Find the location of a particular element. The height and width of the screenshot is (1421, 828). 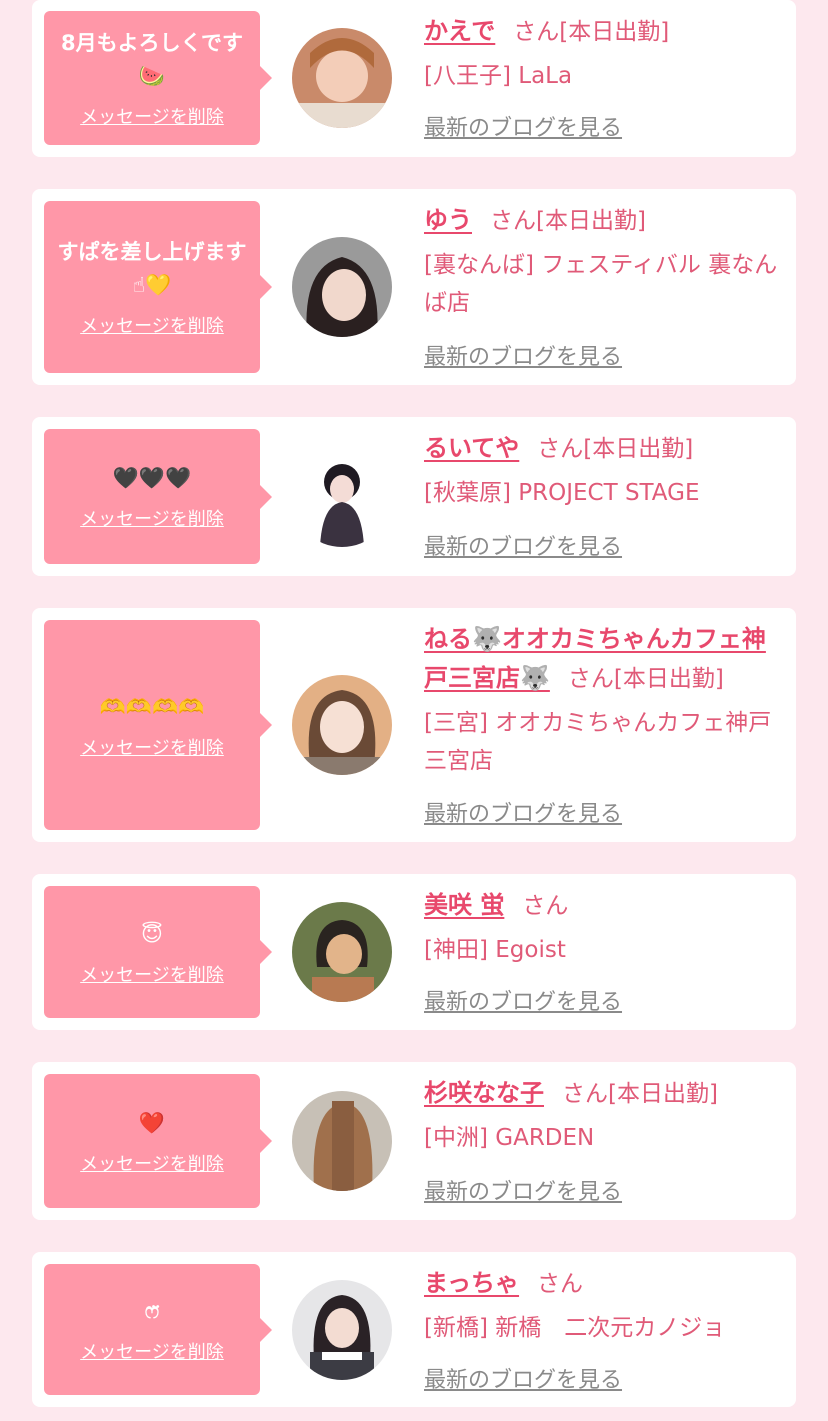

message-bubble: 8月もよろしくです🍉 メッセージを削除 is located at coordinates (158, 78).